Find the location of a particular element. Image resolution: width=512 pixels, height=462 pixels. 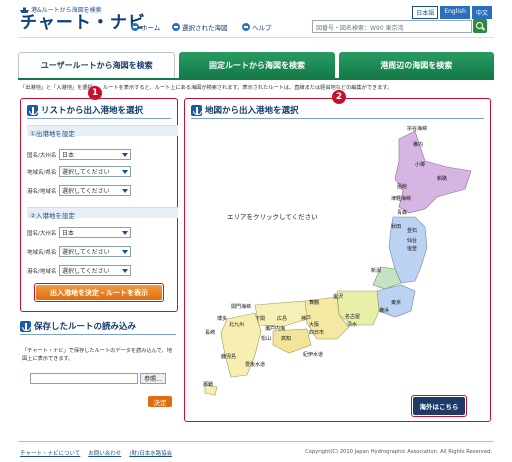

arrival-country-row: 国名/大州名 日本 is located at coordinates (79, 232).